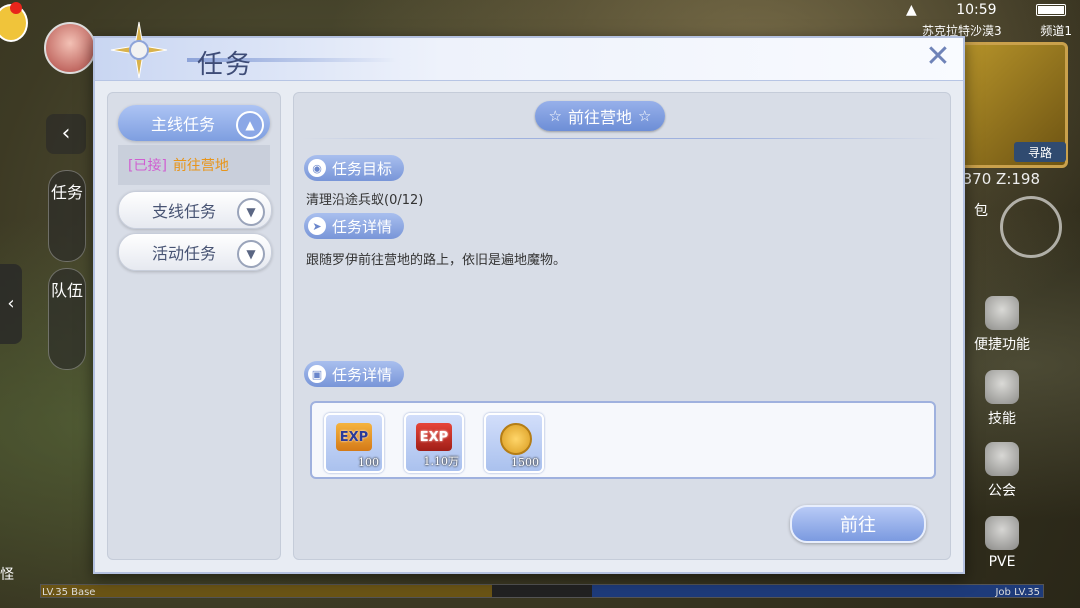 The height and width of the screenshot is (608, 1080). I want to click on reward-job-exp: EXP 1.10万, so click(434, 443).